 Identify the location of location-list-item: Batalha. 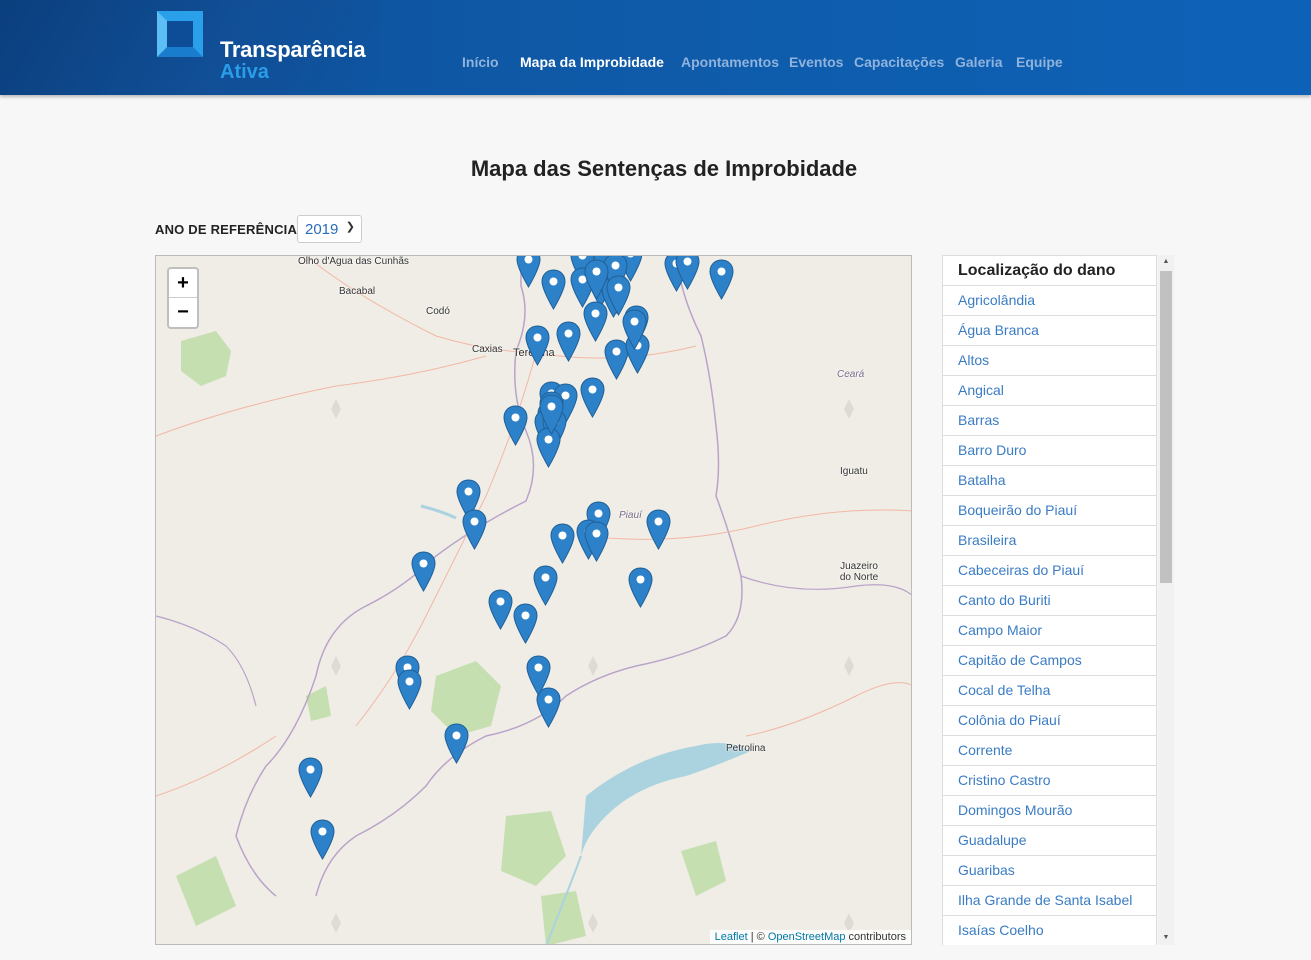
(1049, 481).